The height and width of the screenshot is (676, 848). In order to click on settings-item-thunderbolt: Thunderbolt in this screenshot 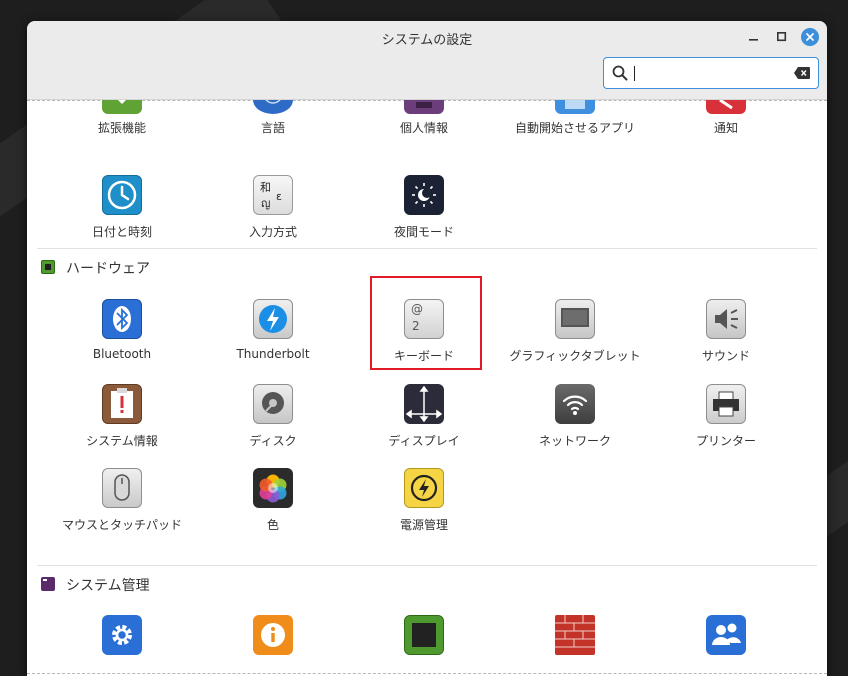, I will do `click(273, 331)`.